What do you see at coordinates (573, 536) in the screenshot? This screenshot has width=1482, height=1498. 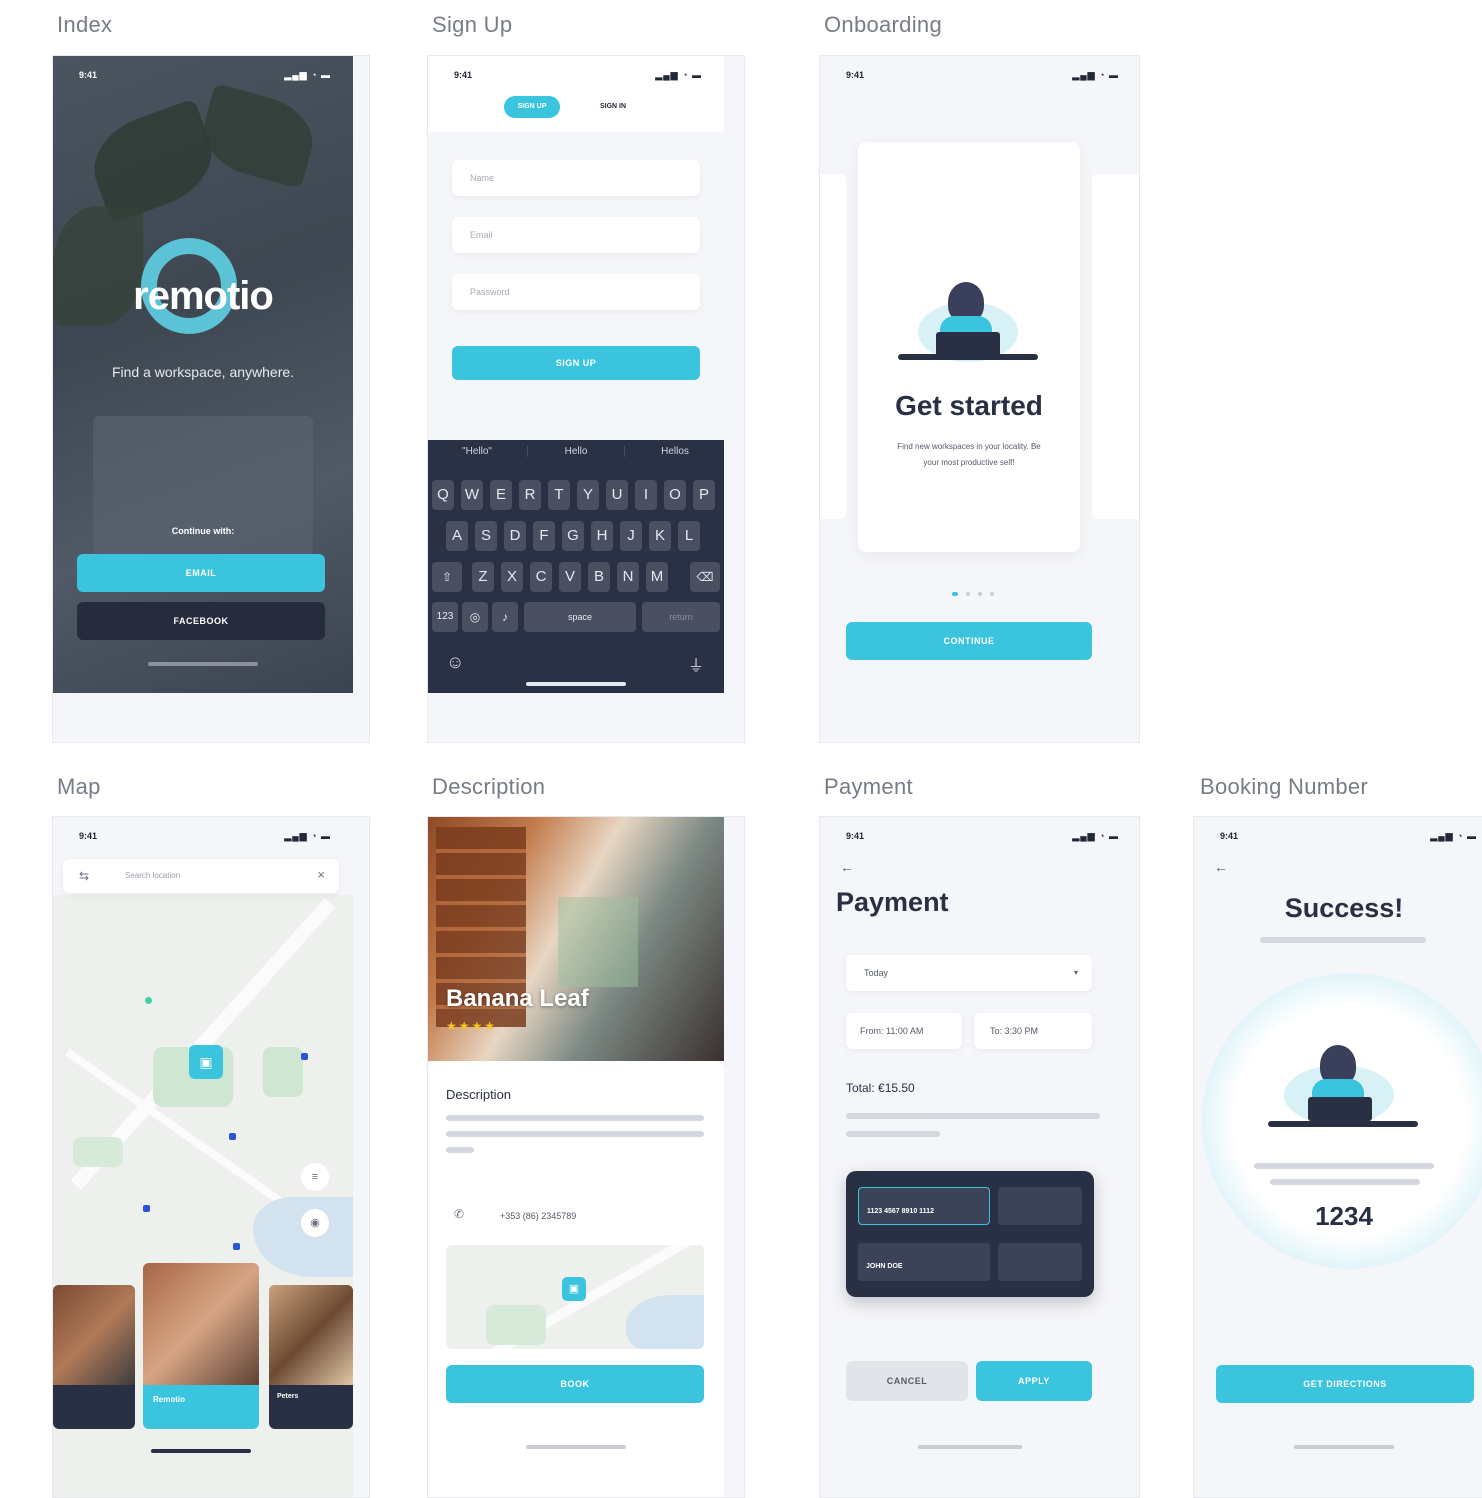 I see `key-g: G` at bounding box center [573, 536].